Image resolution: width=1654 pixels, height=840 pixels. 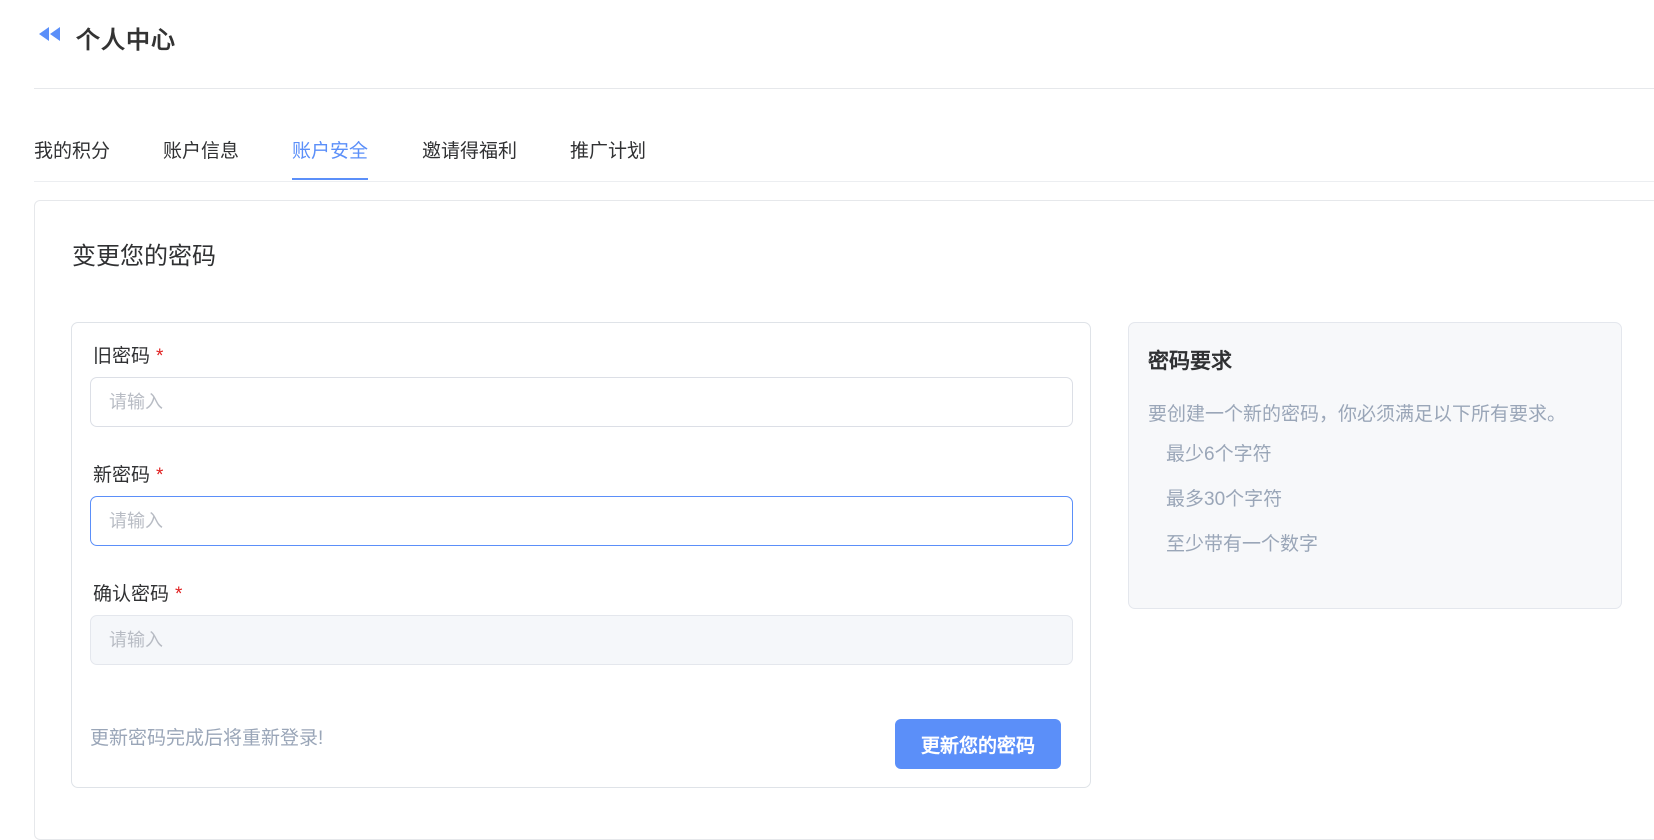 I want to click on confirm-password-label: 确认密码 *, so click(x=138, y=594).